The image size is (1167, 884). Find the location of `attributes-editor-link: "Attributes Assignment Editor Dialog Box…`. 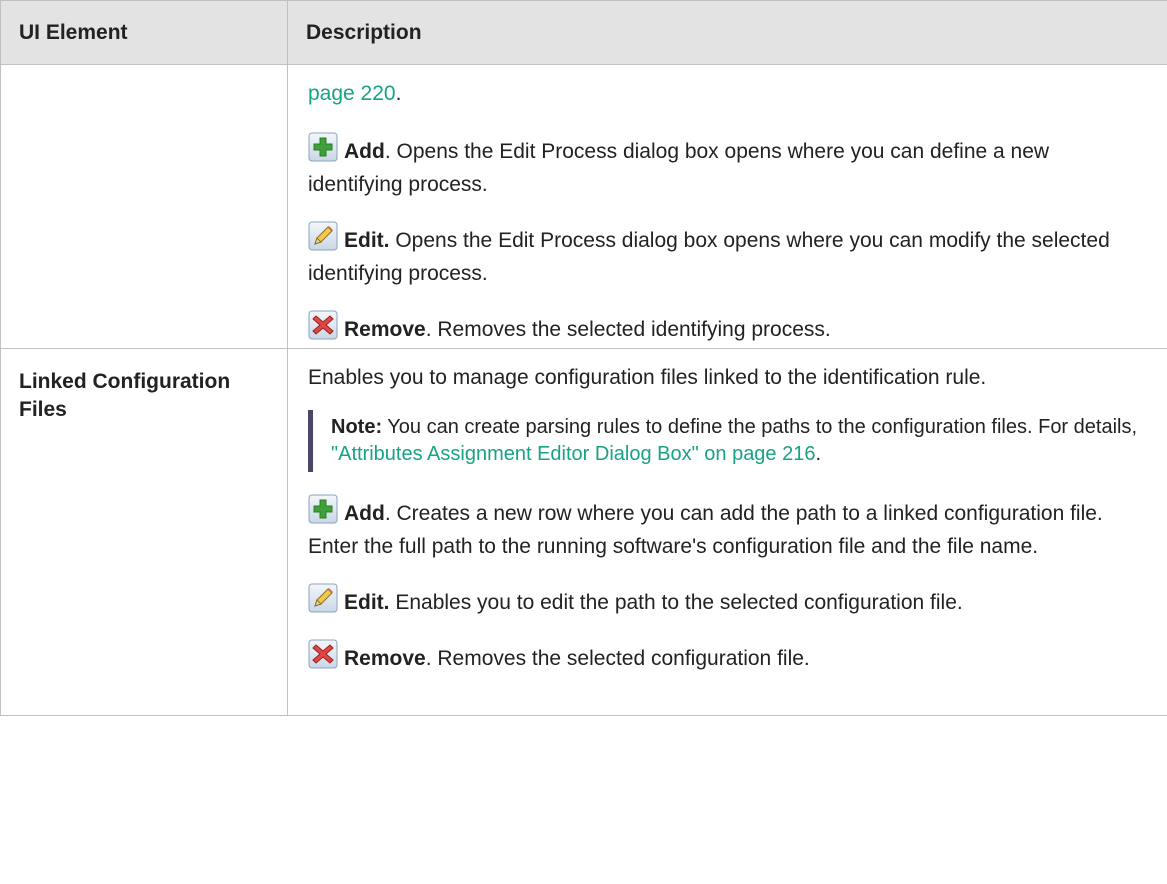

attributes-editor-link: "Attributes Assignment Editor Dialog Box… is located at coordinates (573, 454).